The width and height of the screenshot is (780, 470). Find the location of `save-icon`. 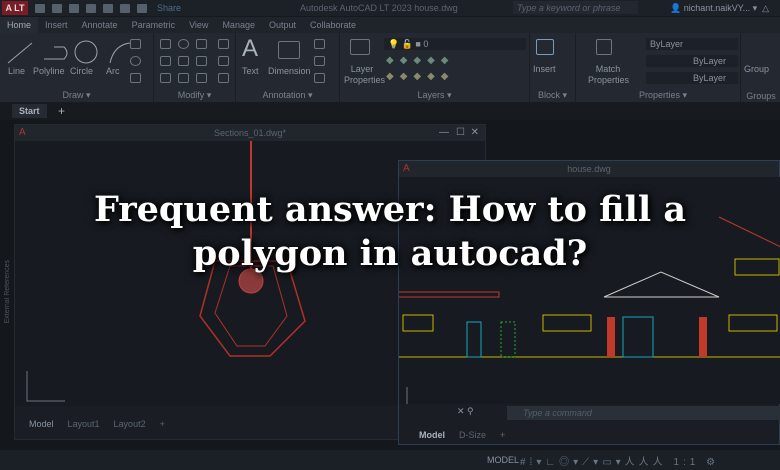

save-icon is located at coordinates (74, 8).